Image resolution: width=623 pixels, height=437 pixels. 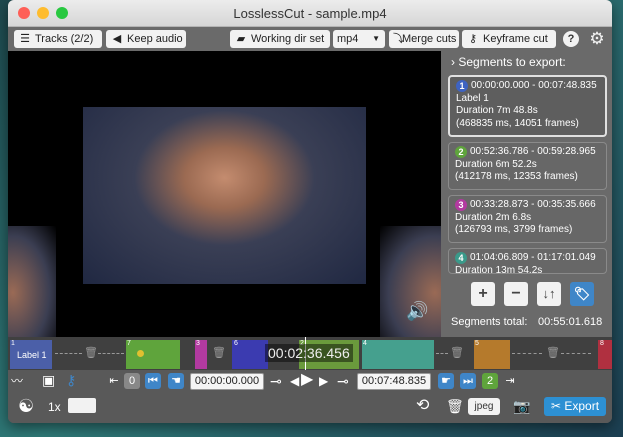 What do you see at coordinates (462, 86) in the screenshot?
I see `segment-number: 1` at bounding box center [462, 86].